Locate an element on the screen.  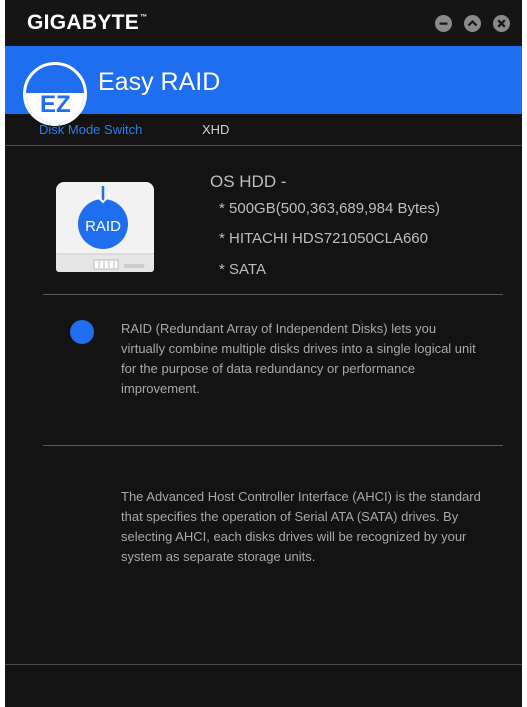
collapse-button is located at coordinates (472, 23).